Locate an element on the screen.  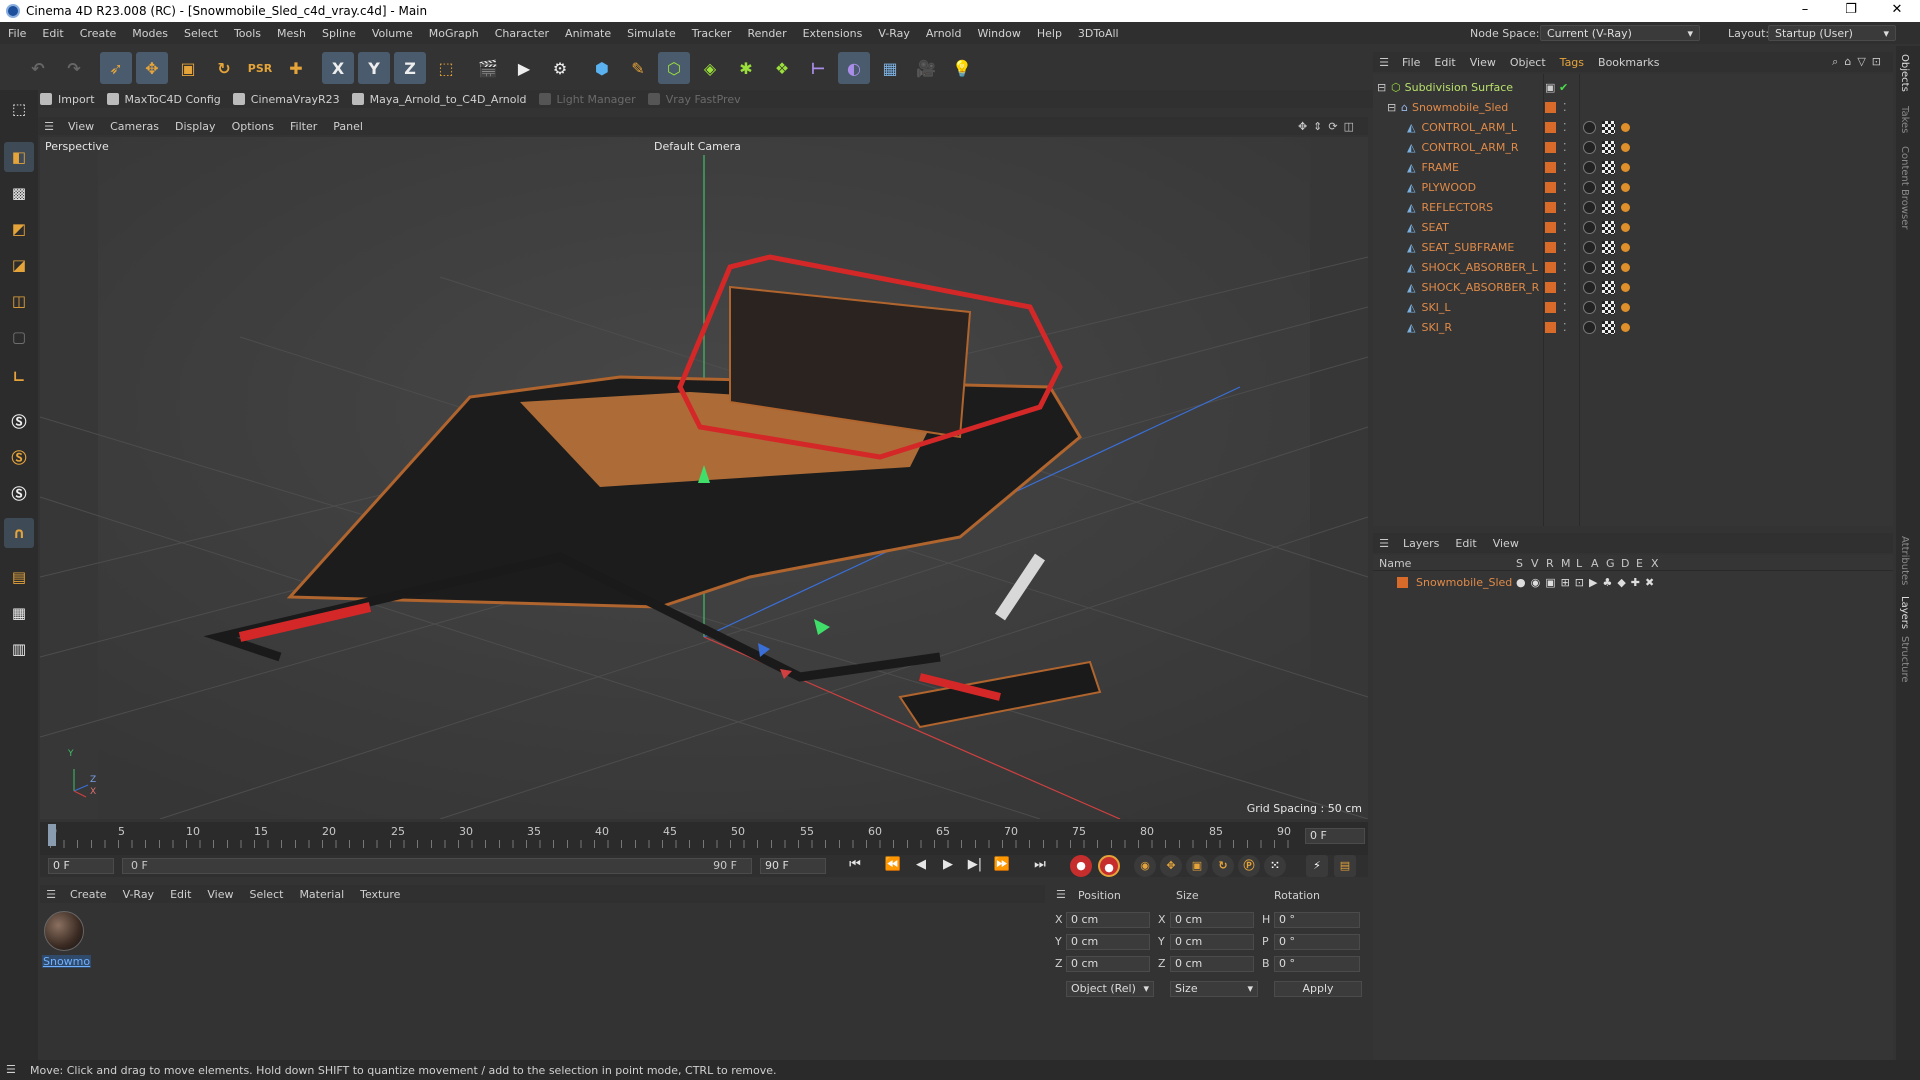
field-button: ◐ is located at coordinates (854, 68).